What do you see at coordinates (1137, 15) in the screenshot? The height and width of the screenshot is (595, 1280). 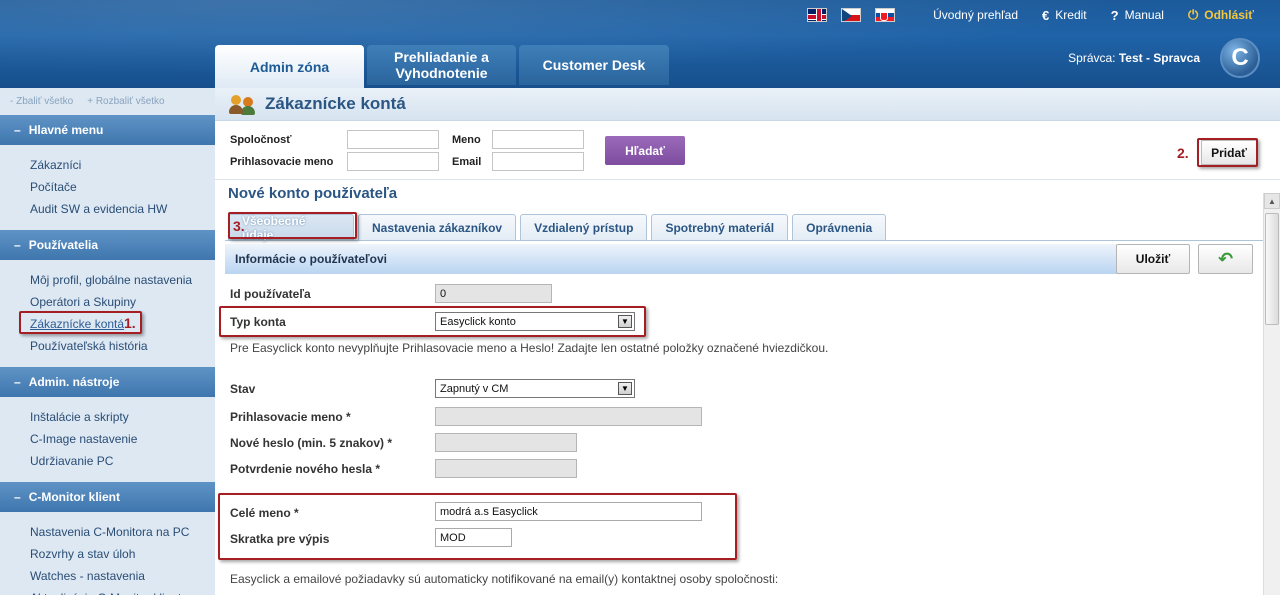 I see `manual-link: ? Manual` at bounding box center [1137, 15].